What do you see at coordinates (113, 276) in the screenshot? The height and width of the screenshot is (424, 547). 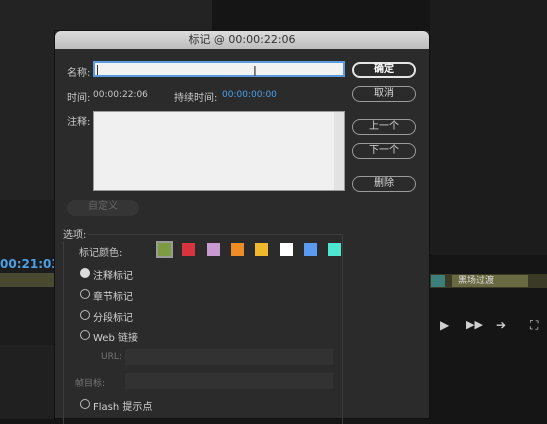 I see `comment-marker-label: 注释标记` at bounding box center [113, 276].